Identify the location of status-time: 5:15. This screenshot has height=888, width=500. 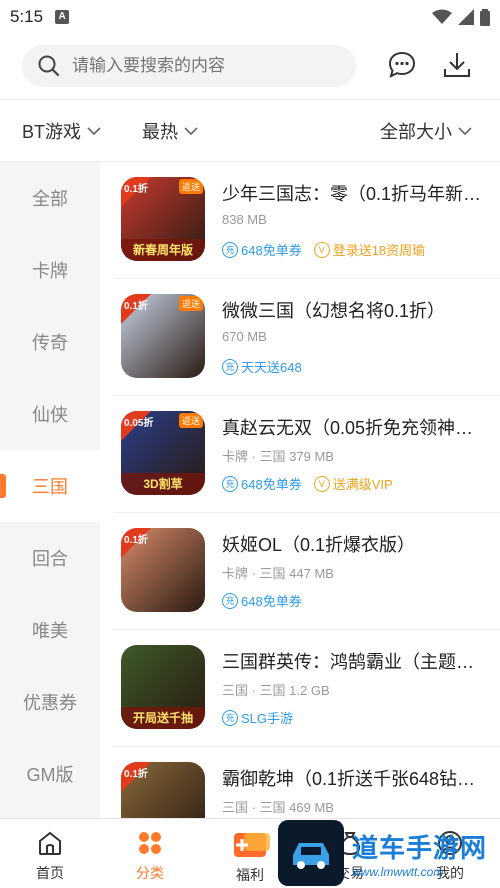
(27, 16).